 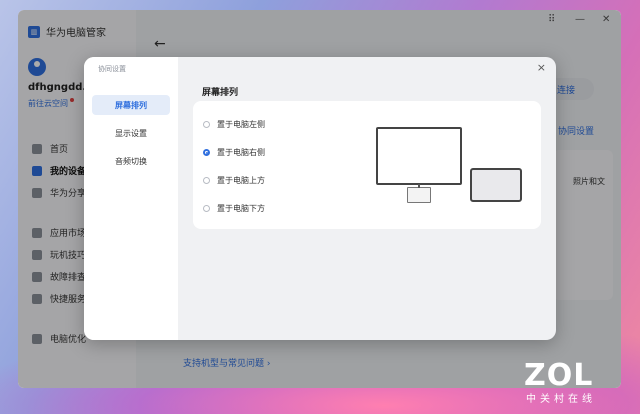 What do you see at coordinates (206, 124) in the screenshot?
I see `radio-left` at bounding box center [206, 124].